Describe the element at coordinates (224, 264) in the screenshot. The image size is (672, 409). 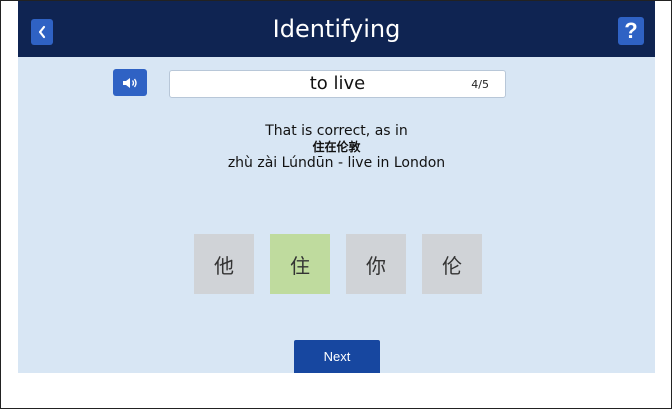
I see `choice-tile-1: 他` at that location.